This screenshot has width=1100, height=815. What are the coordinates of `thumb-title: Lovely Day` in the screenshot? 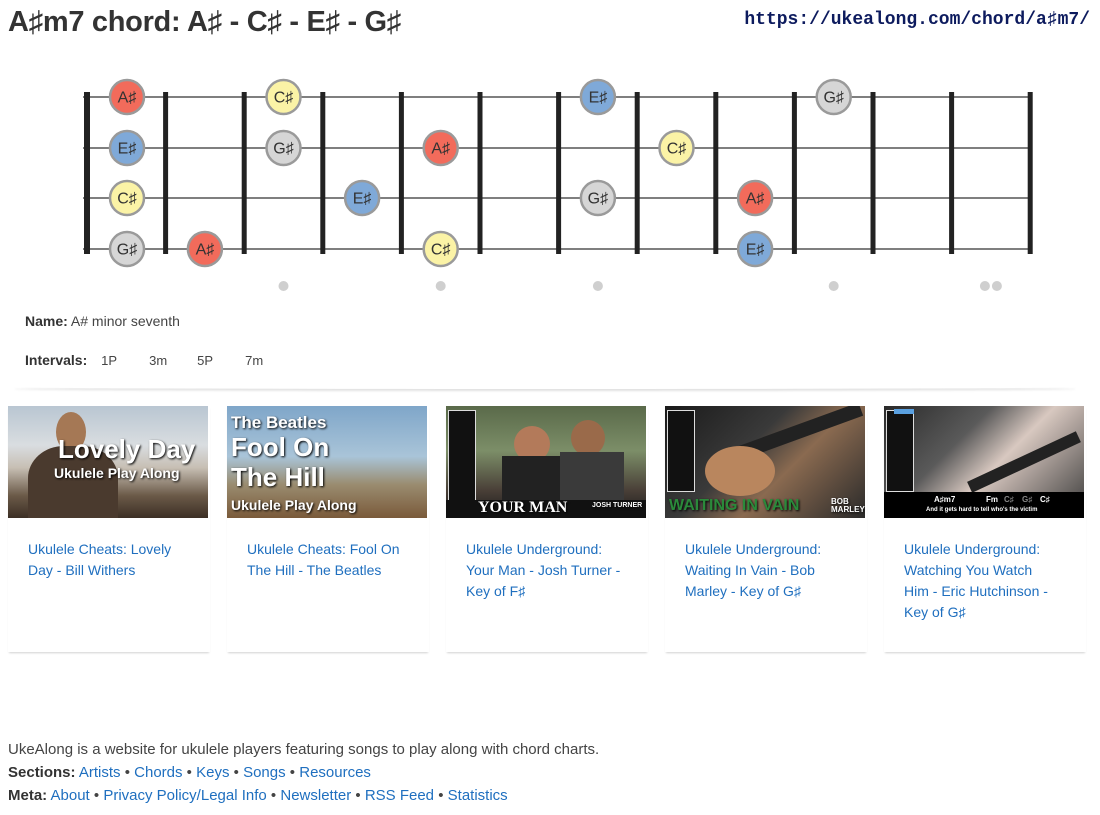 It's located at (127, 449).